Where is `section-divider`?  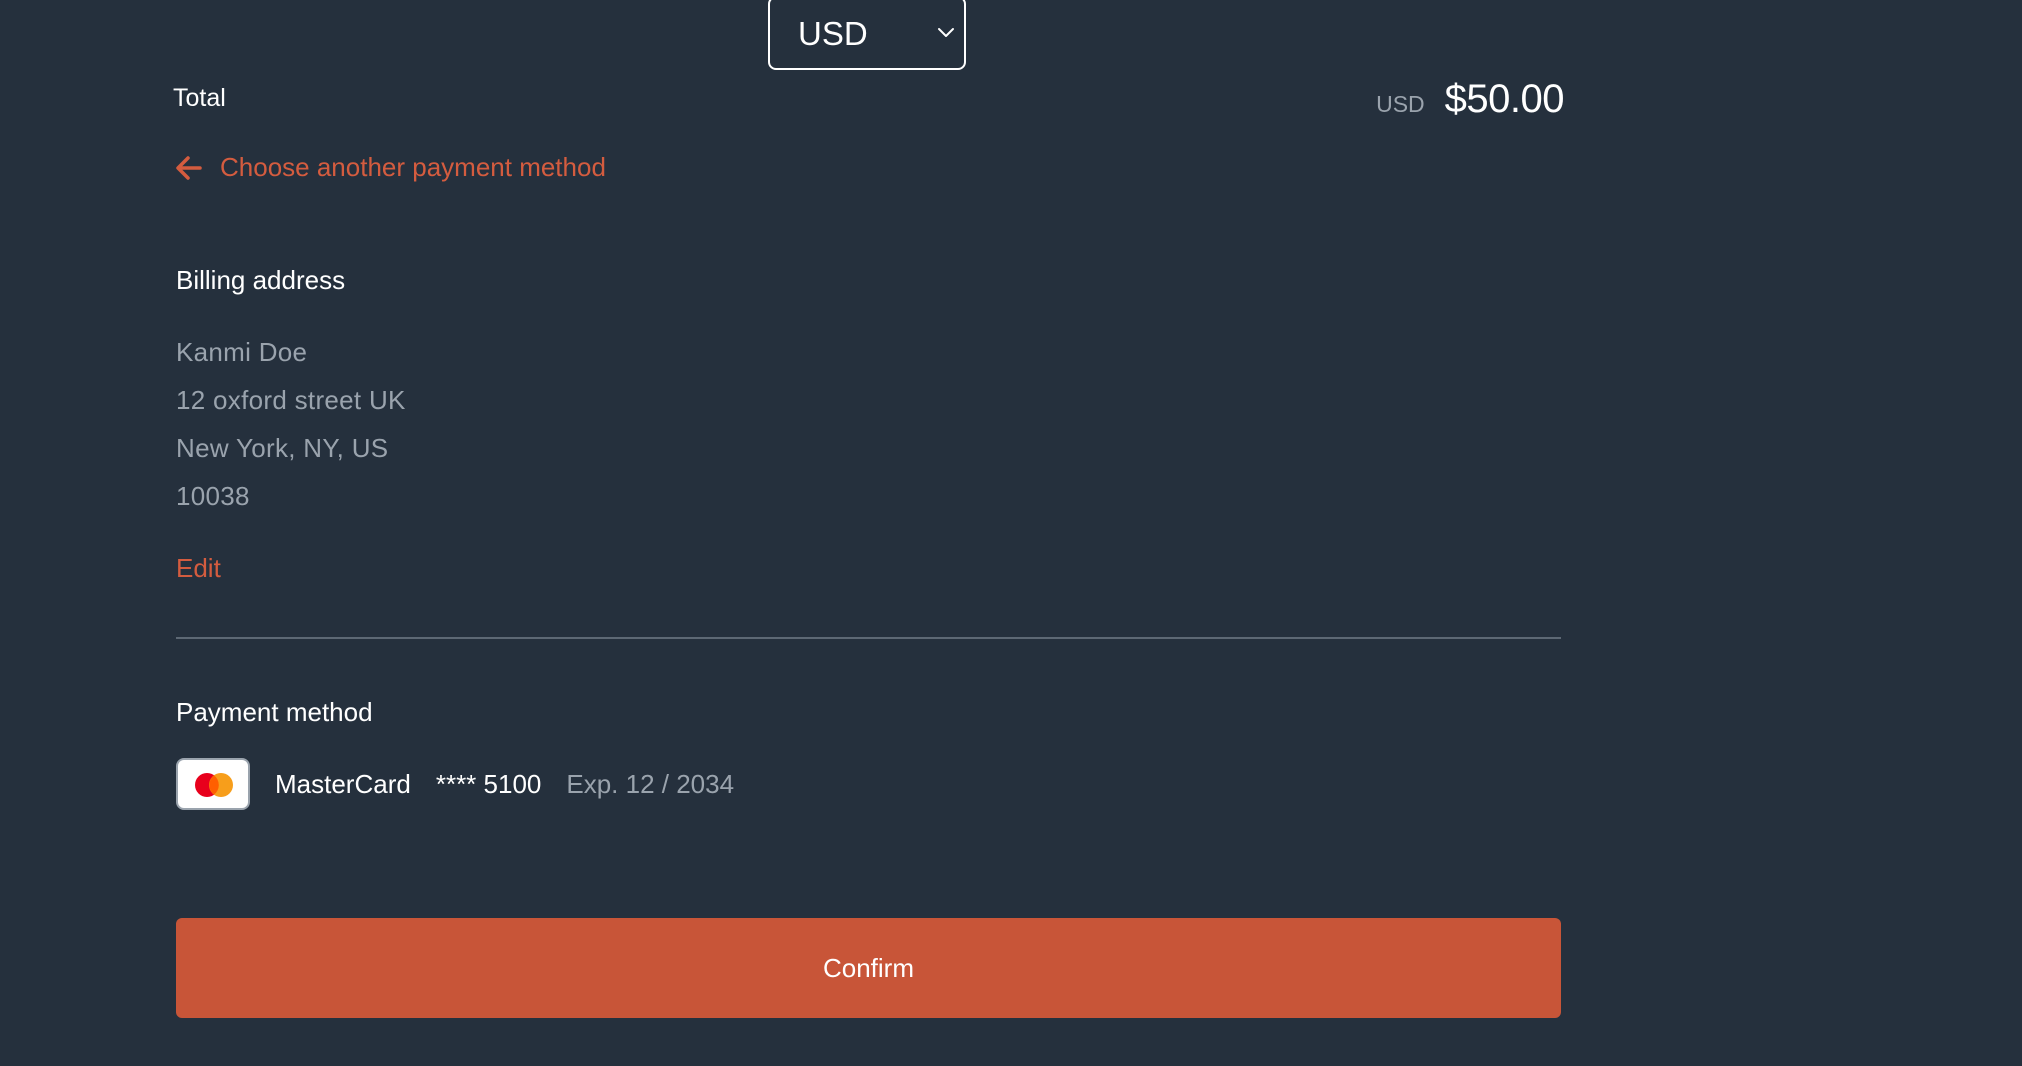 section-divider is located at coordinates (868, 638).